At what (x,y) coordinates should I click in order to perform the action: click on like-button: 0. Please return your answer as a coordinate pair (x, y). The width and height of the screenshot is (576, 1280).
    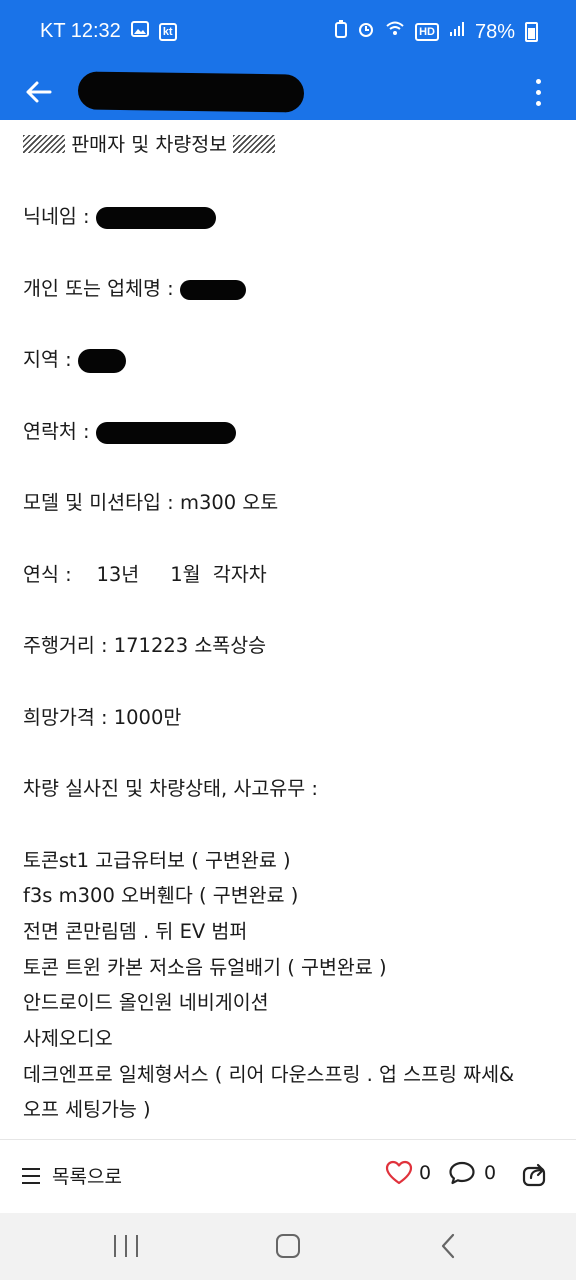
    Looking at the image, I should click on (408, 1173).